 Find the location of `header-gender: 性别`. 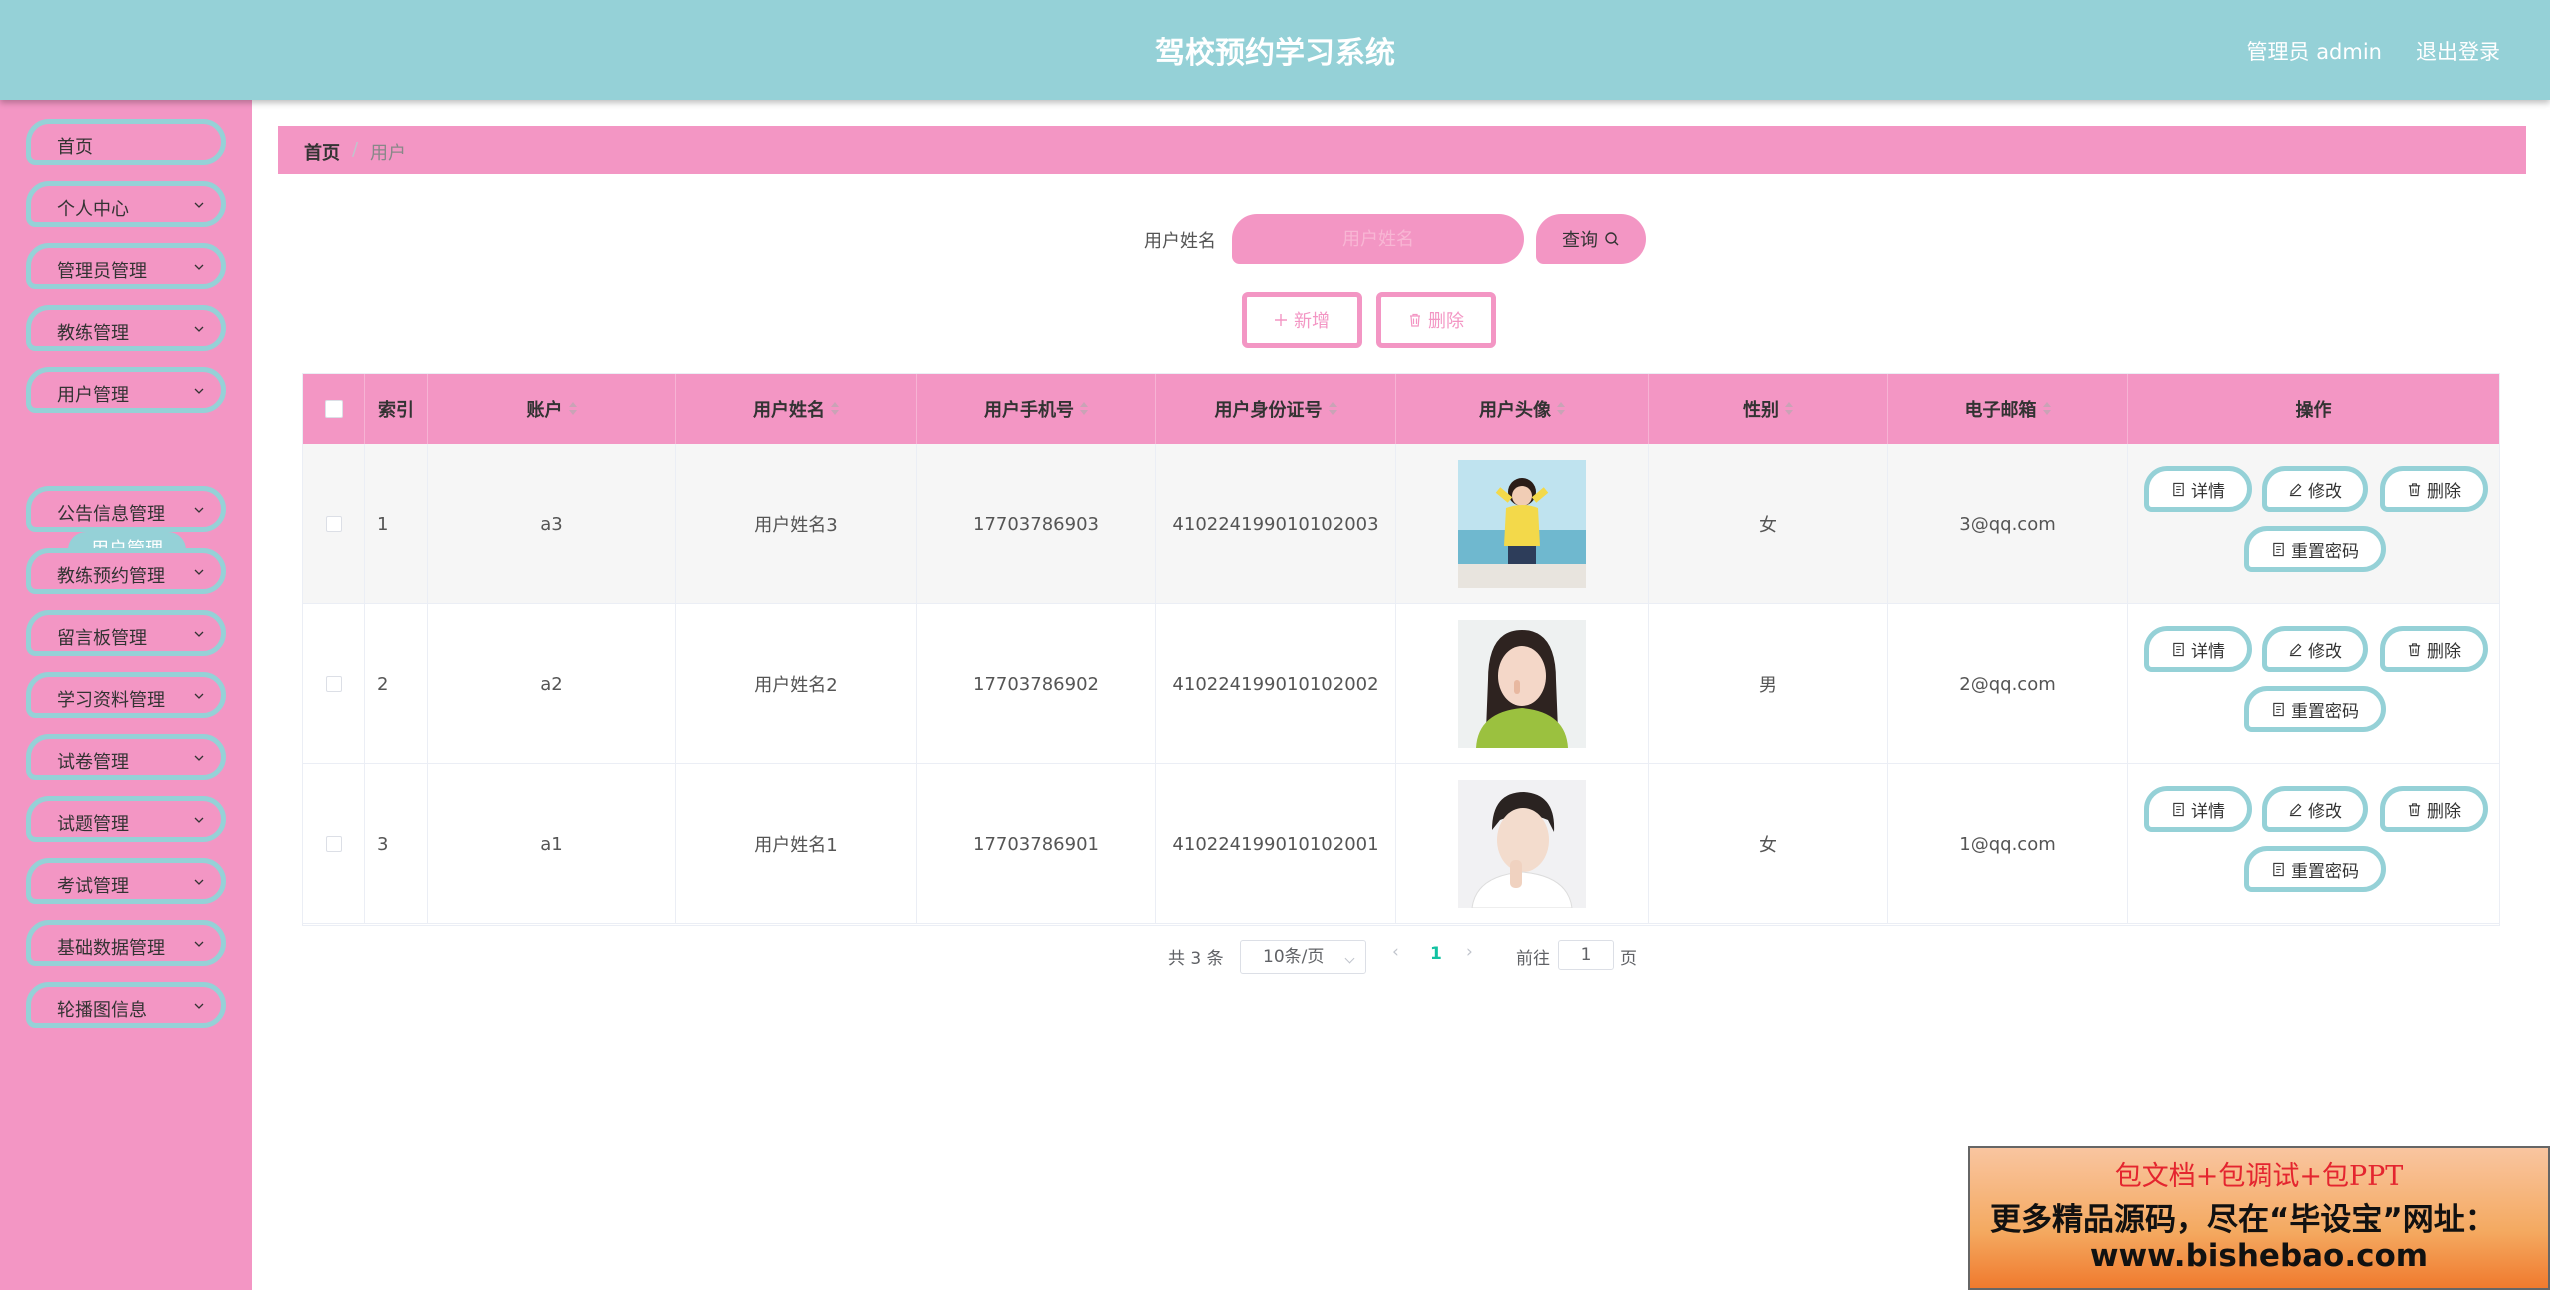

header-gender: 性别 is located at coordinates (1768, 409).